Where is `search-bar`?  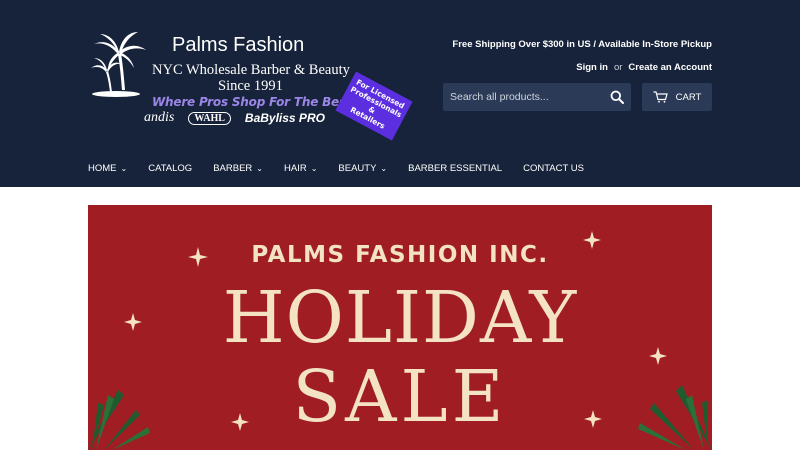 search-bar is located at coordinates (537, 97).